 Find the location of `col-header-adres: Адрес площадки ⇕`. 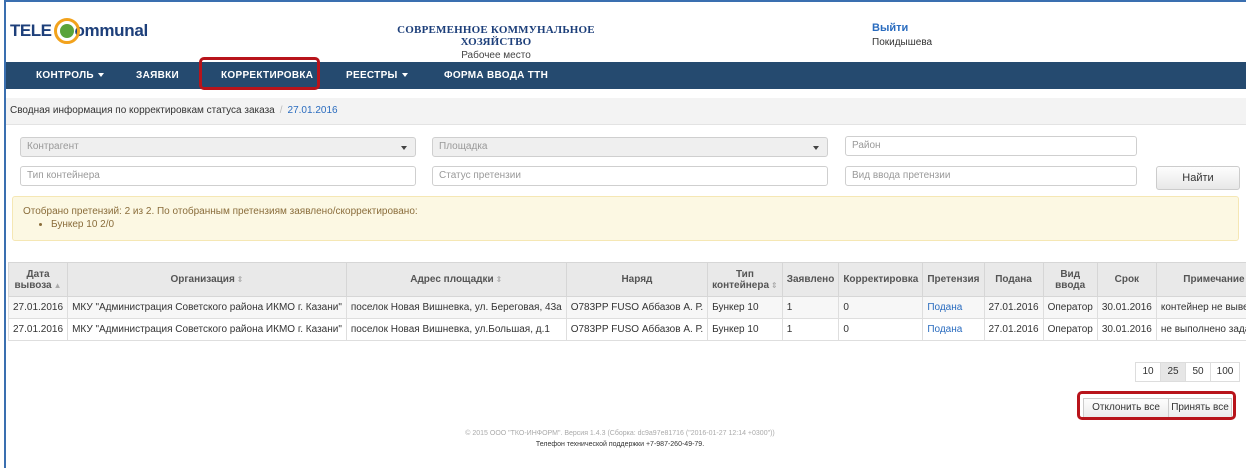

col-header-adres: Адрес площадки ⇕ is located at coordinates (456, 279).